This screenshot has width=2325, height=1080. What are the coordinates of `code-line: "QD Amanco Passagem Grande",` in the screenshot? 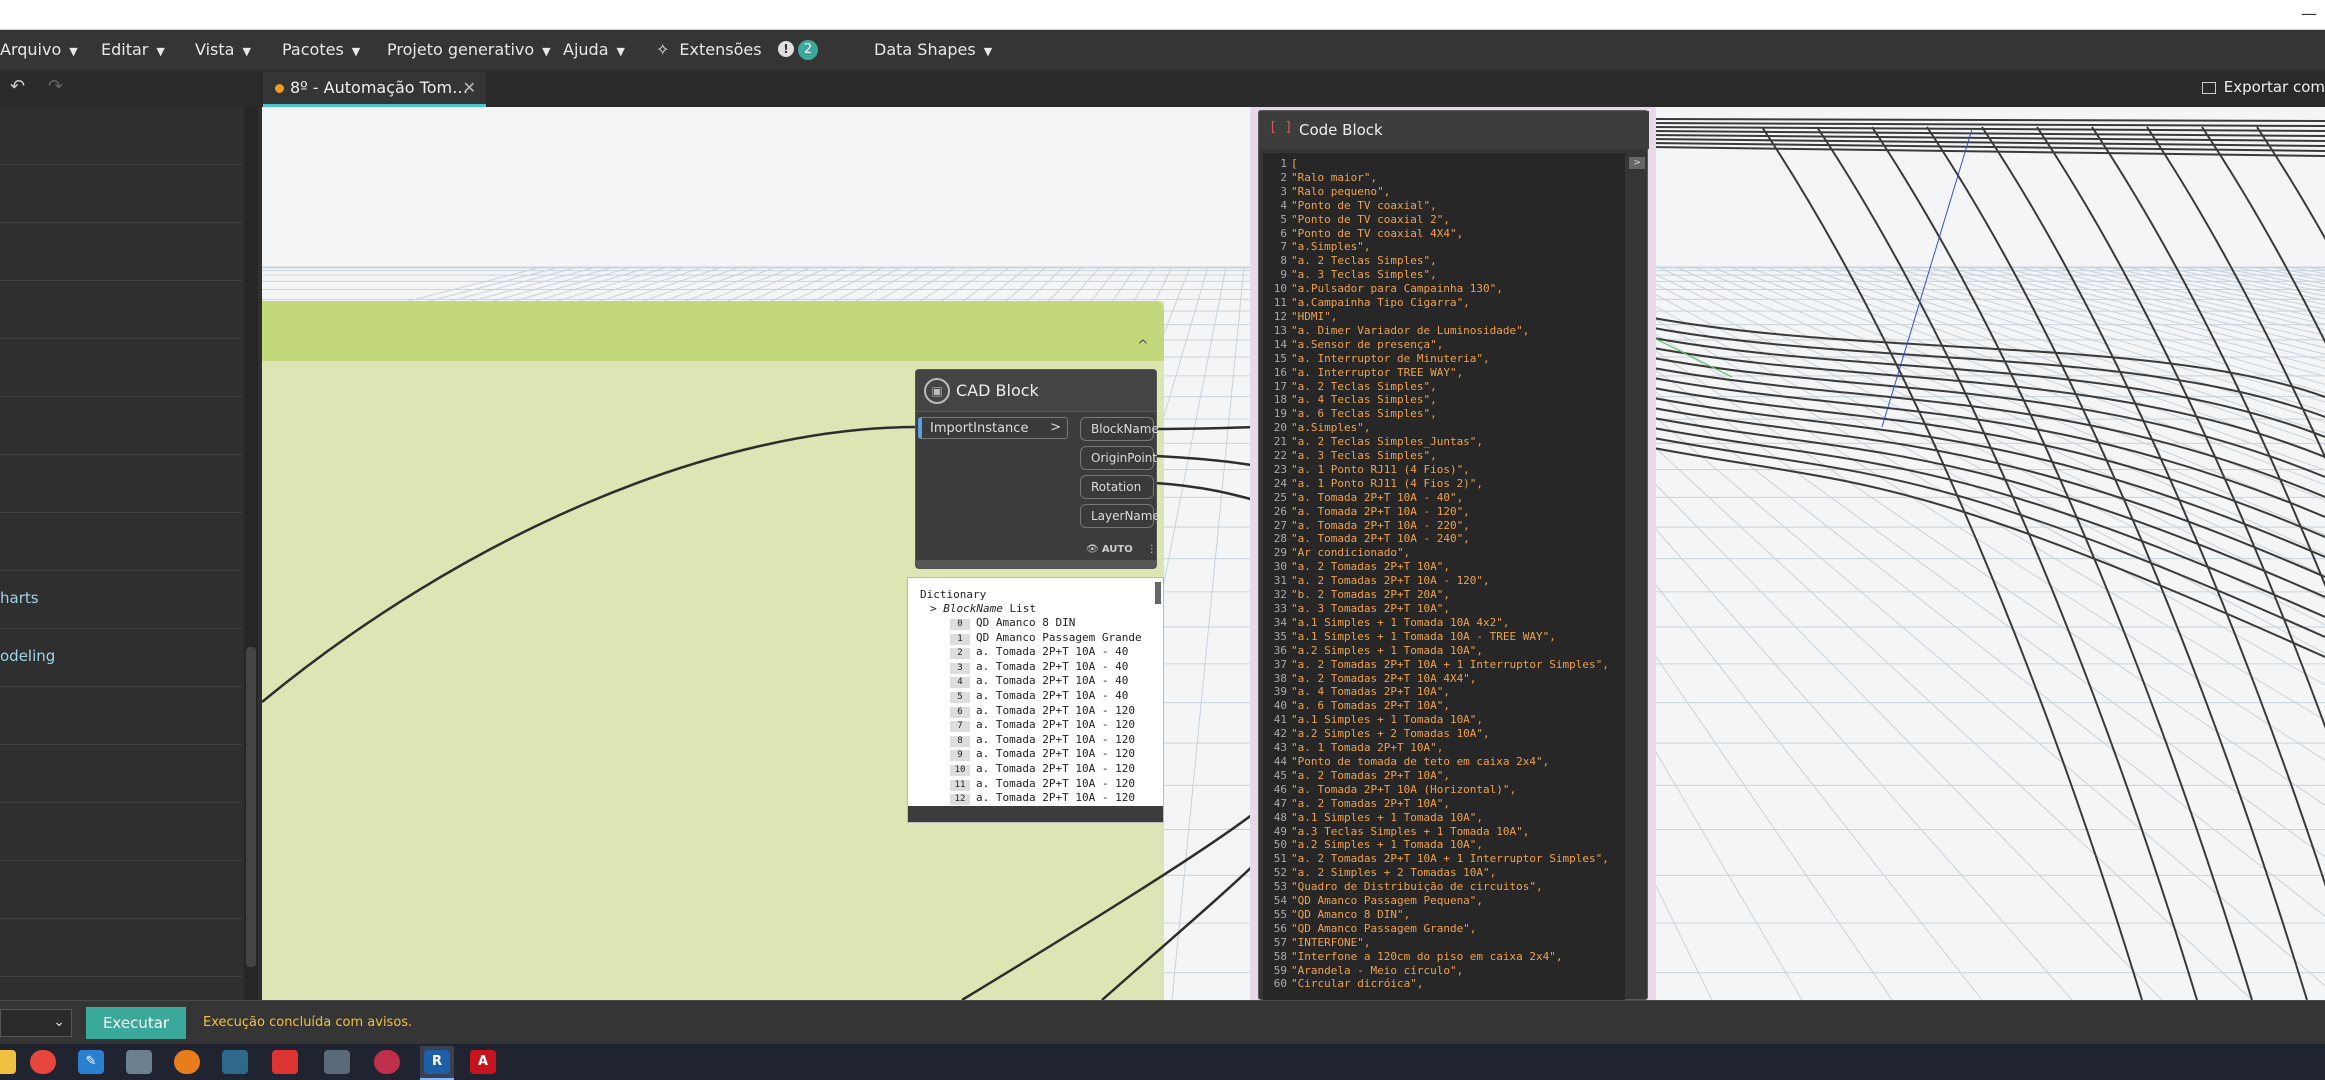 It's located at (1450, 929).